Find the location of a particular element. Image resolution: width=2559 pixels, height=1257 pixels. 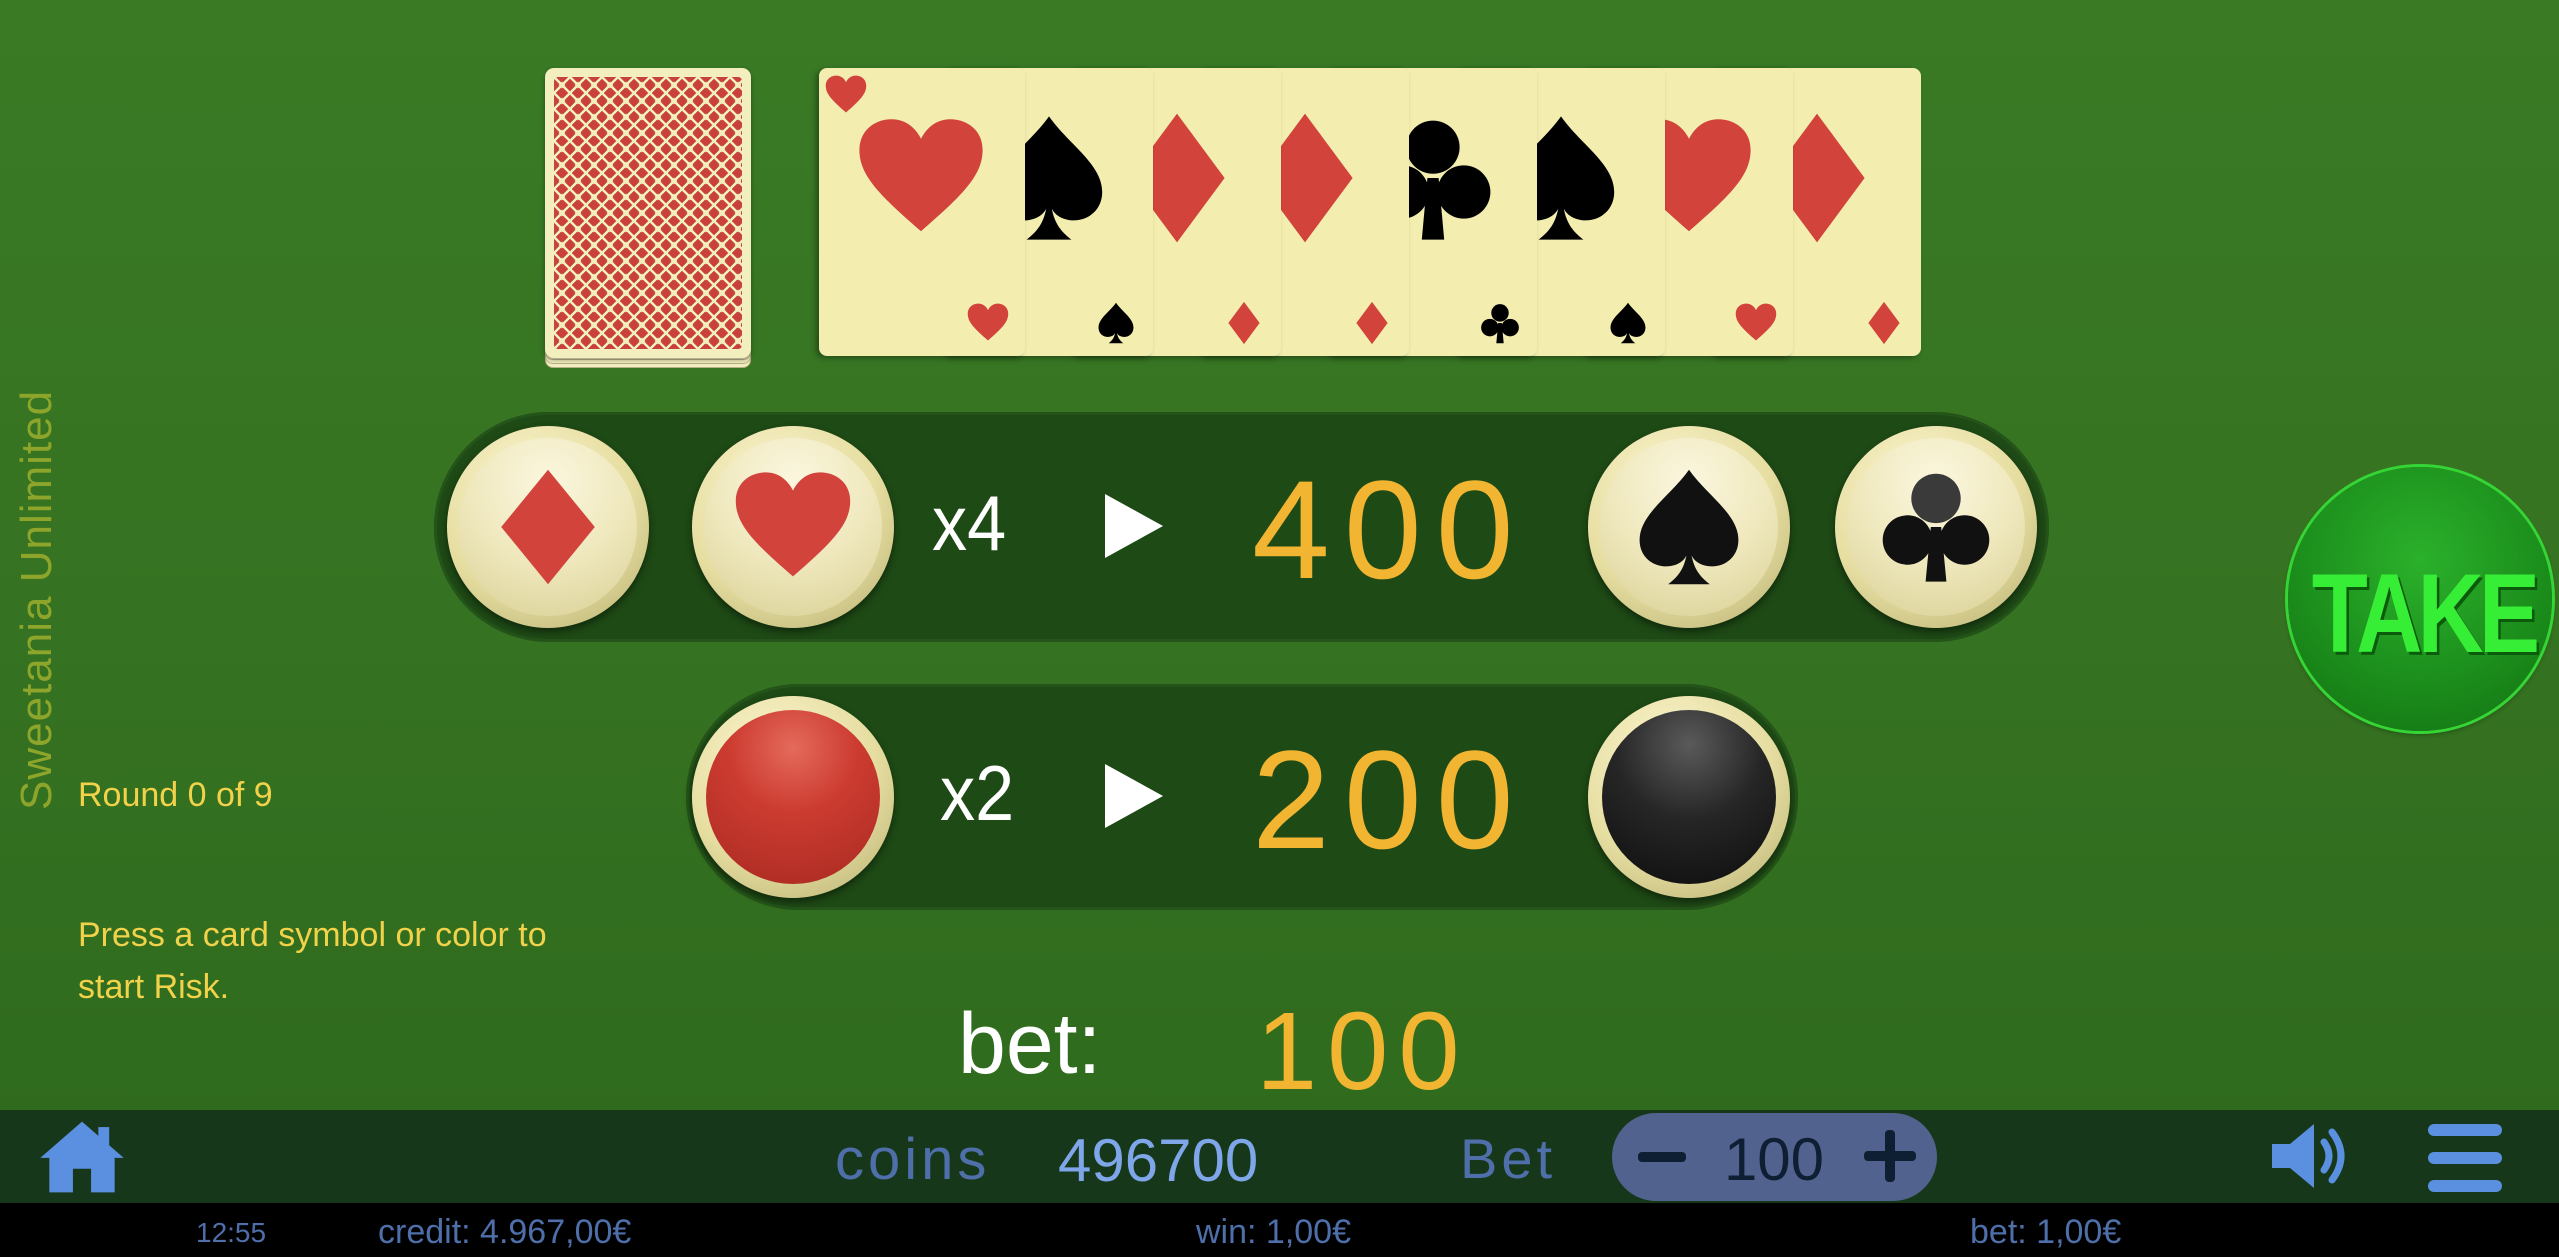

win-display: win: 1,00€ is located at coordinates (1273, 1232).